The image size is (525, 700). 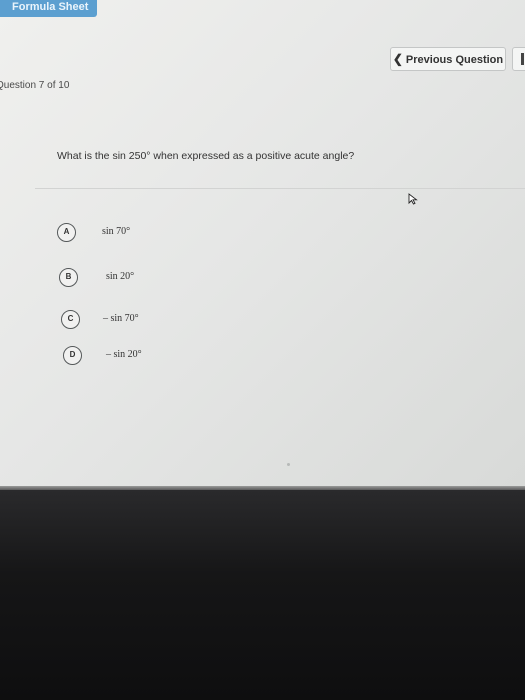 What do you see at coordinates (70, 319) in the screenshot?
I see `option-letter-c: C` at bounding box center [70, 319].